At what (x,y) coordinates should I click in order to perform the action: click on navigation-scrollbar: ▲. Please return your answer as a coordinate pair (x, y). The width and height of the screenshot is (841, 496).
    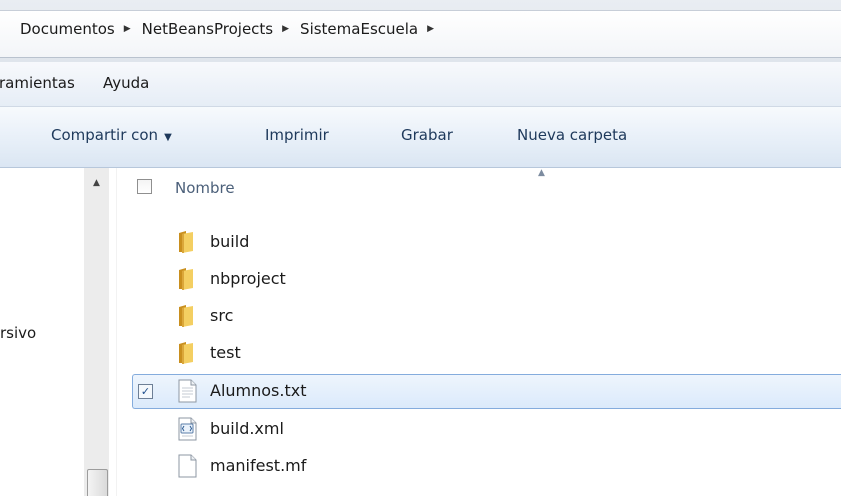
    Looking at the image, I should click on (96, 332).